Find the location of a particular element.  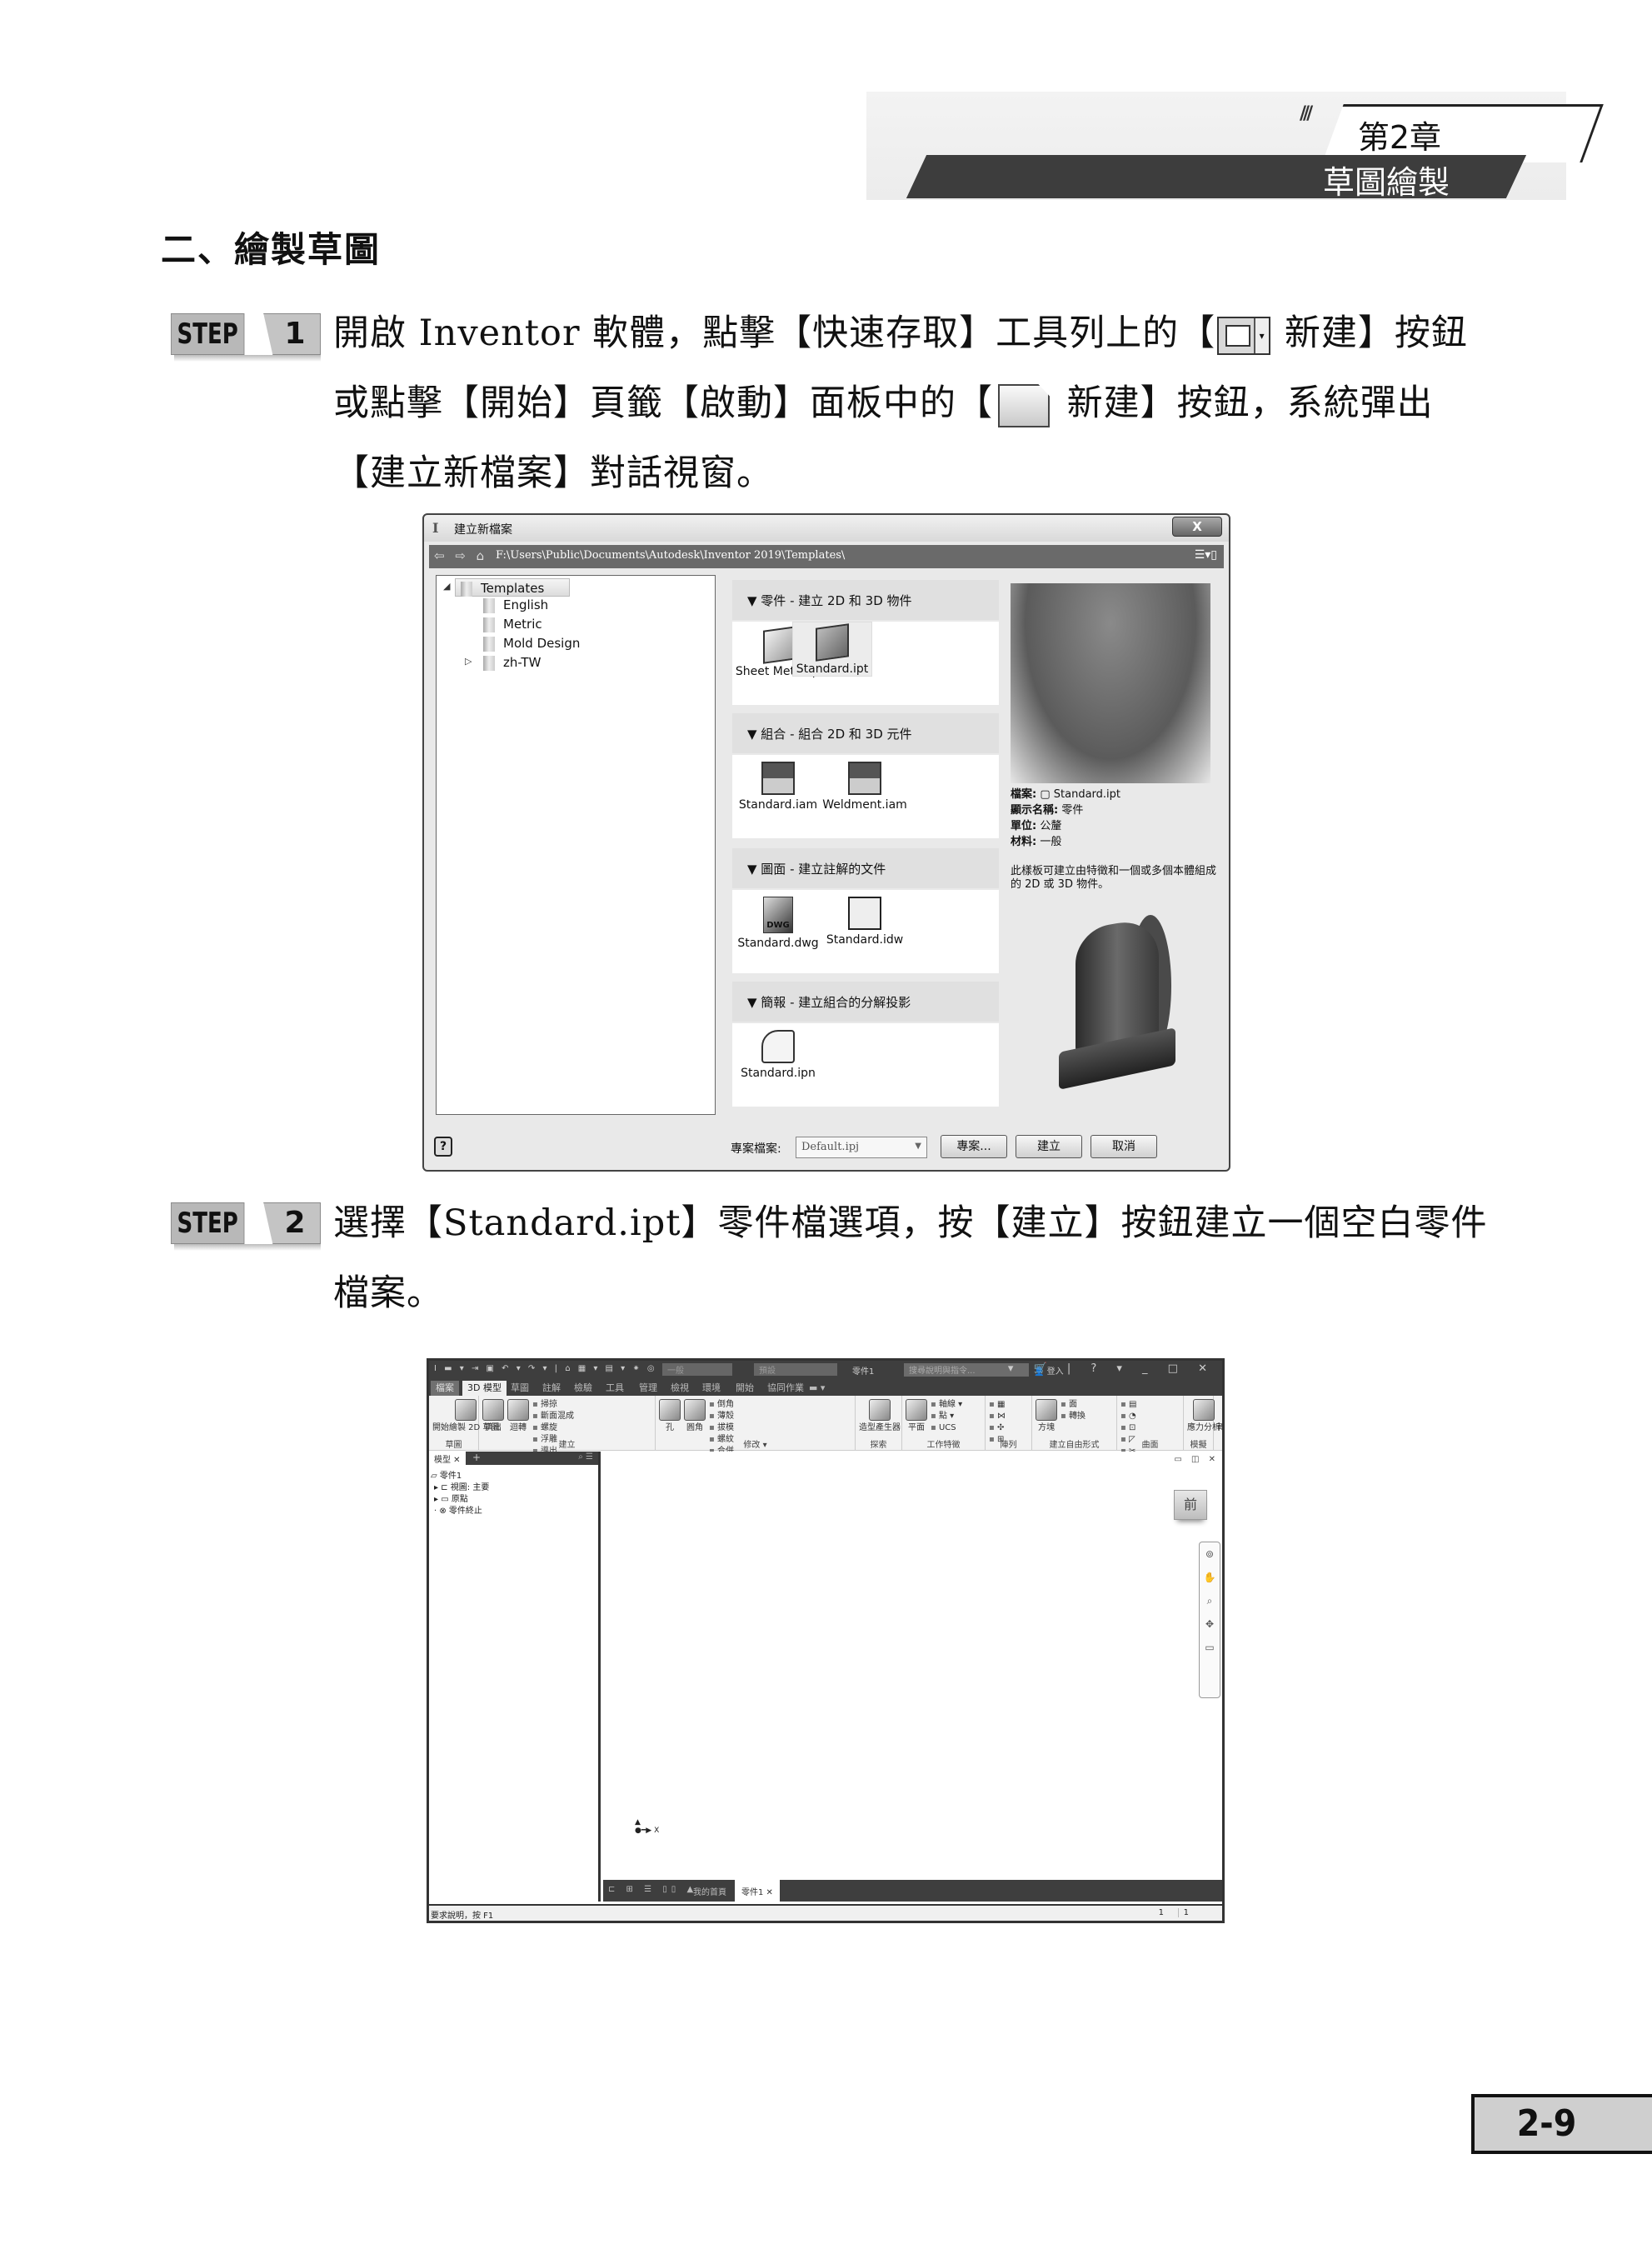

template-standard-ipt: Standard.ipt is located at coordinates (832, 649).